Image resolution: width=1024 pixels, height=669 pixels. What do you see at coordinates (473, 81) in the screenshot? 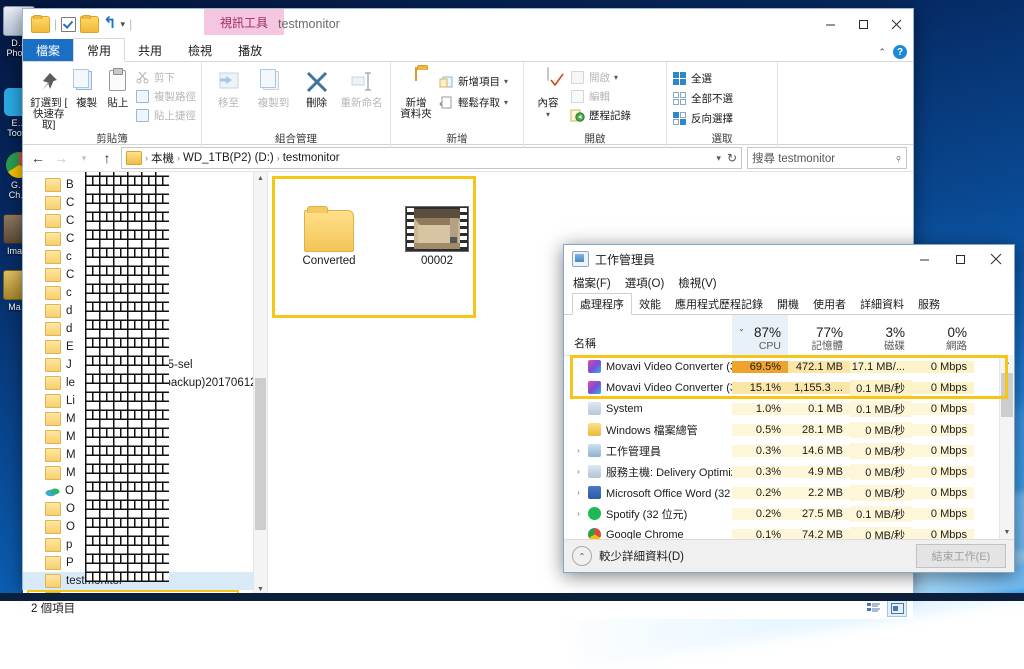
I see `new-item-button: 新增項目 ▾` at bounding box center [473, 81].